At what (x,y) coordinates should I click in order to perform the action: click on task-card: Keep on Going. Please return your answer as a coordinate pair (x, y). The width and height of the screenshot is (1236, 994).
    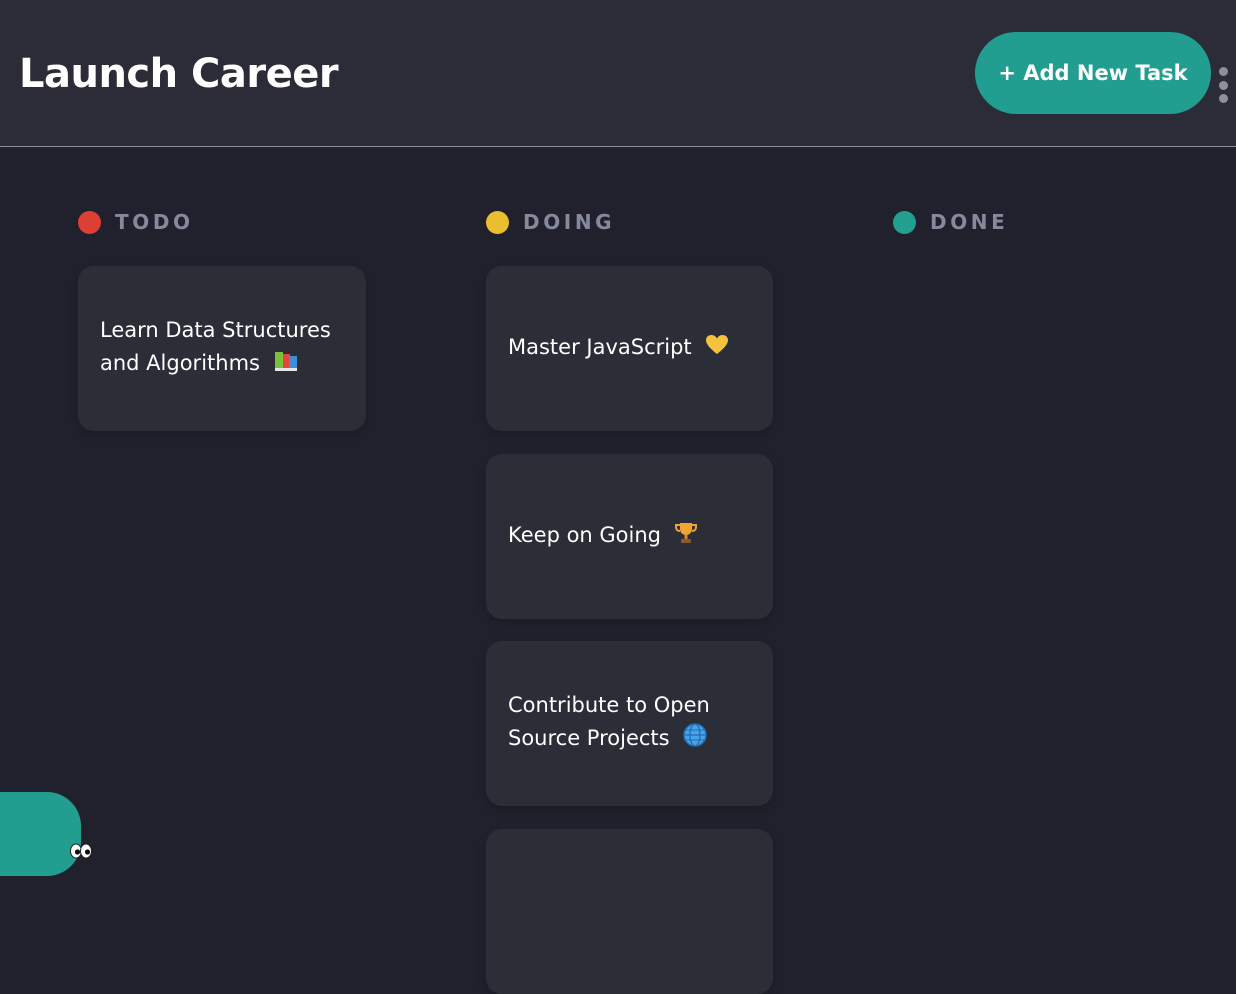
    Looking at the image, I should click on (629, 536).